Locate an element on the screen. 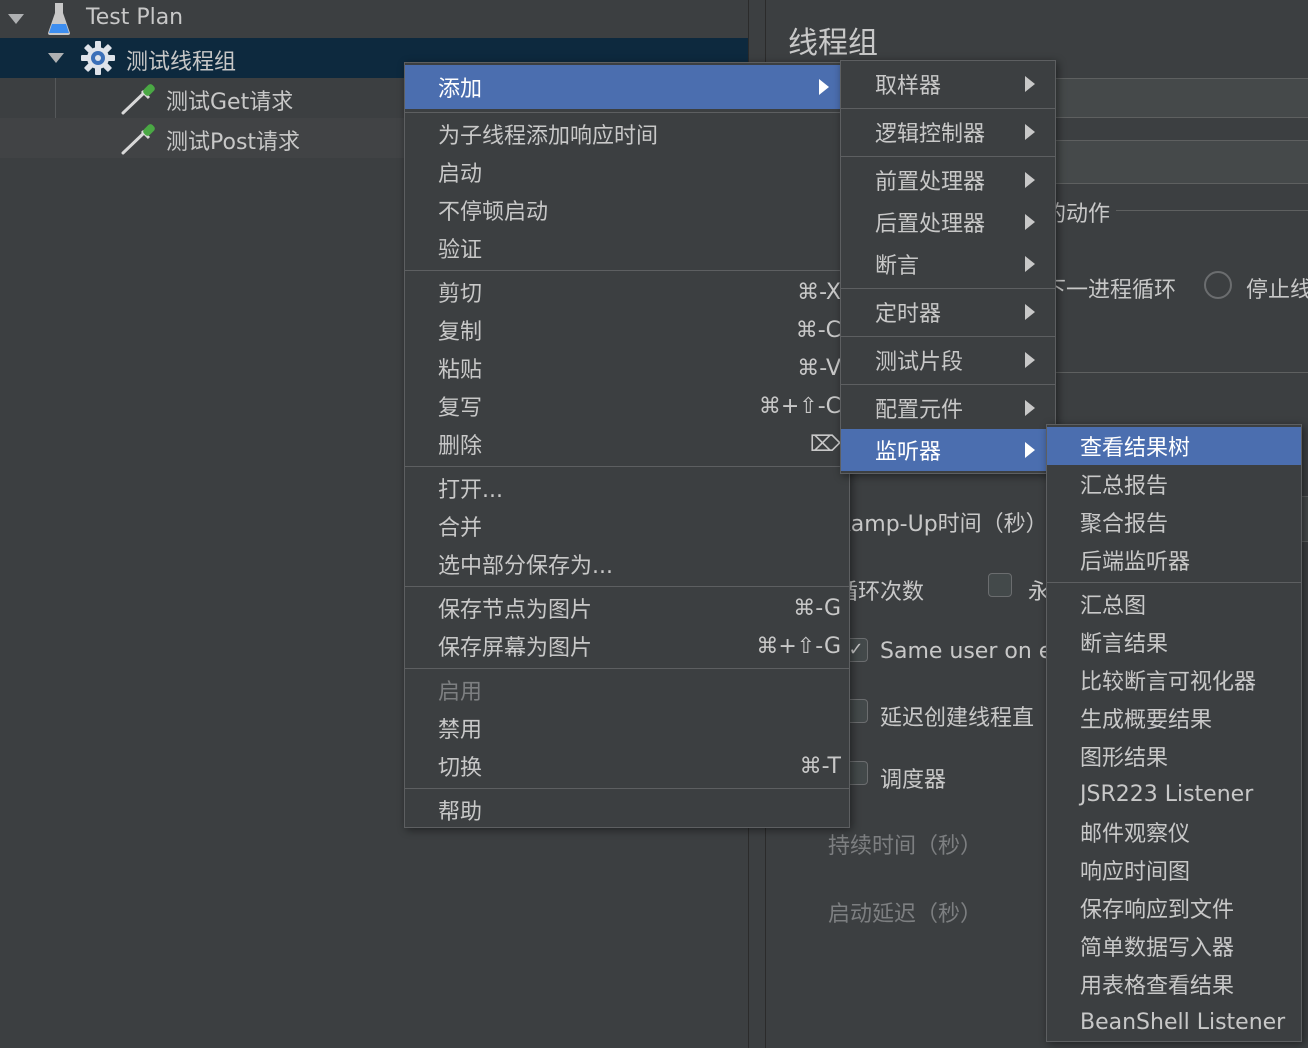 Image resolution: width=1308 pixels, height=1048 pixels. add-submenu-item: 前置处理器 is located at coordinates (948, 180).